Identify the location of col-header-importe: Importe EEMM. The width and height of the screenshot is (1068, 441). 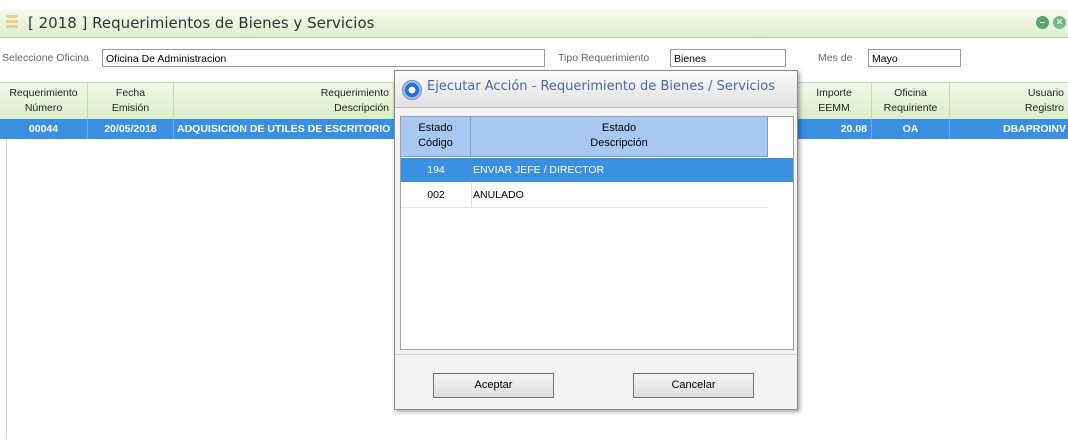
(834, 101).